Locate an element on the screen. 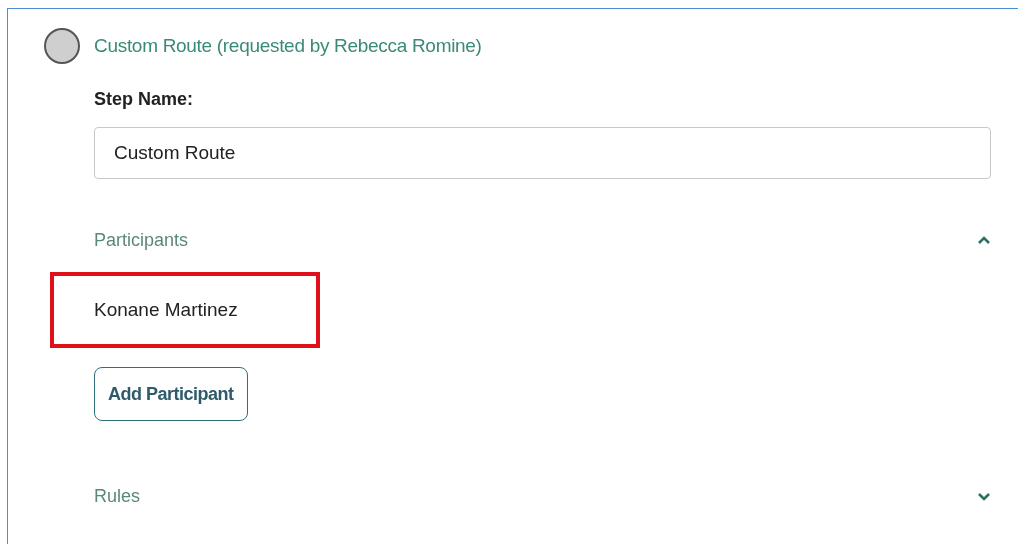 This screenshot has height=544, width=1018. section-header: Rules is located at coordinates (117, 496).